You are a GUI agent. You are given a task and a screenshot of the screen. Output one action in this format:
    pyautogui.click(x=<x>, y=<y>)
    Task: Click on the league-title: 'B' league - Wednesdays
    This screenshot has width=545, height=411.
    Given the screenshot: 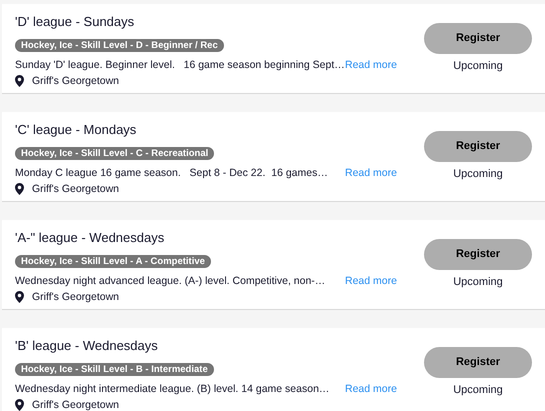 What is the action you would take?
    pyautogui.click(x=87, y=346)
    